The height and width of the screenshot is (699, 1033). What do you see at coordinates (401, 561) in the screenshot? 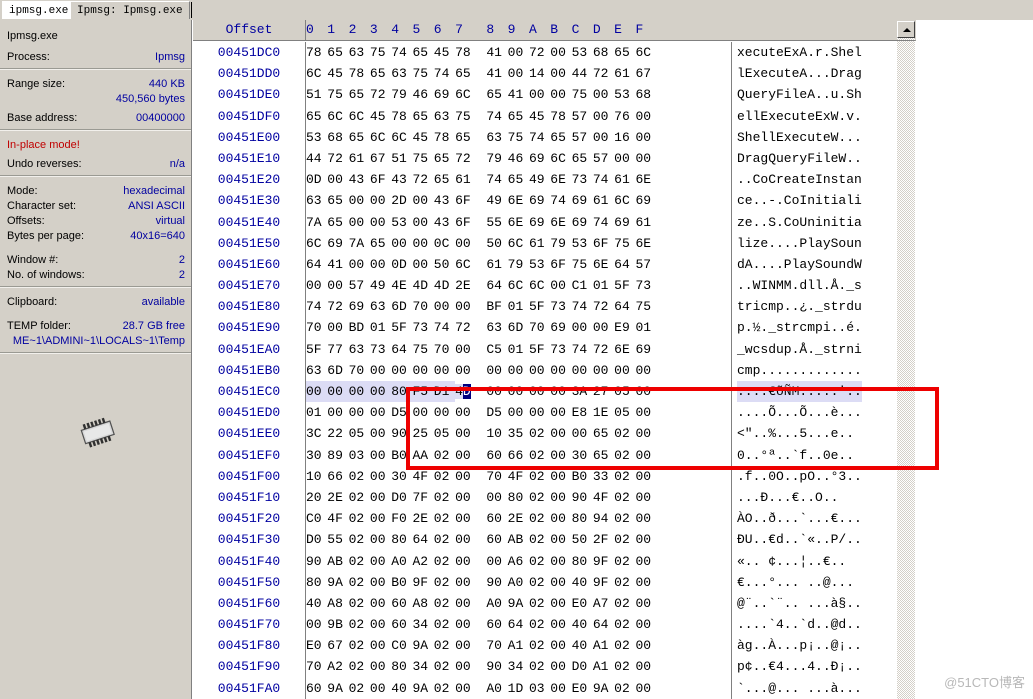
I see `hex-byte: A0` at bounding box center [401, 561].